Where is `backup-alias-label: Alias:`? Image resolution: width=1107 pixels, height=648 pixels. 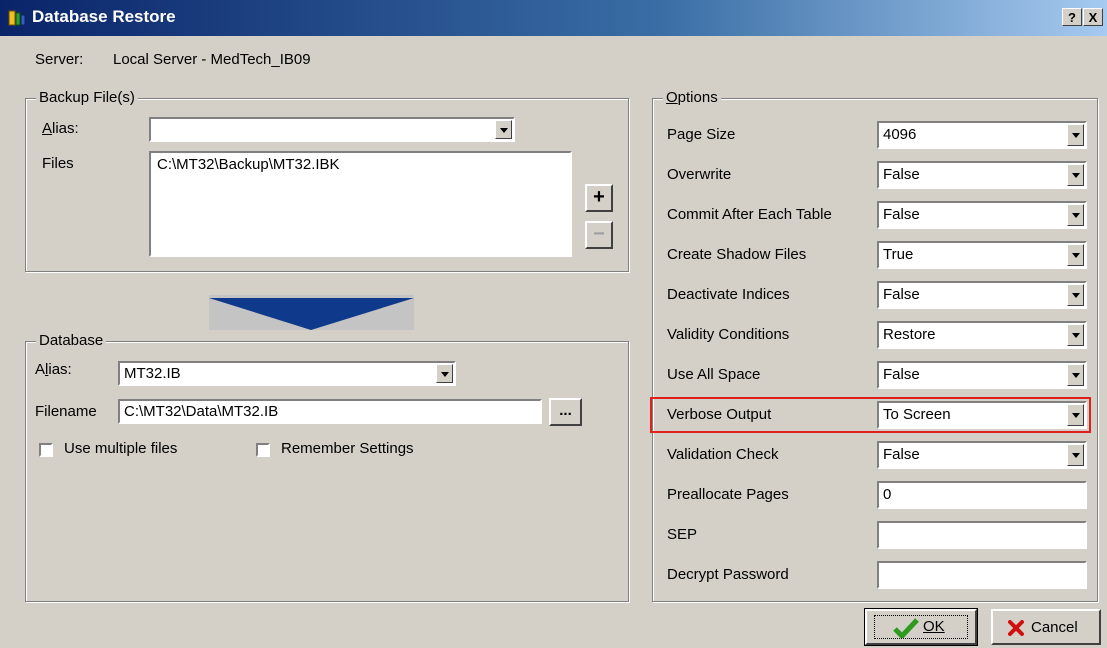
backup-alias-label: Alias: is located at coordinates (60, 128).